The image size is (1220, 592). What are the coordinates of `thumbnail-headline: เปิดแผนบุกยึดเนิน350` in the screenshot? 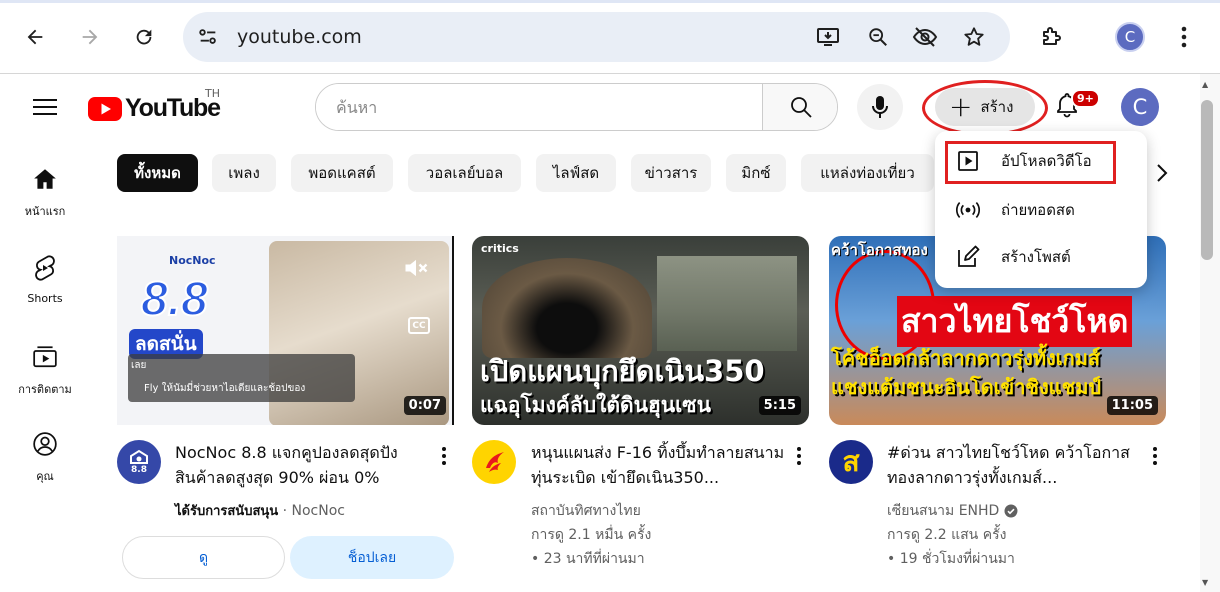 It's located at (622, 371).